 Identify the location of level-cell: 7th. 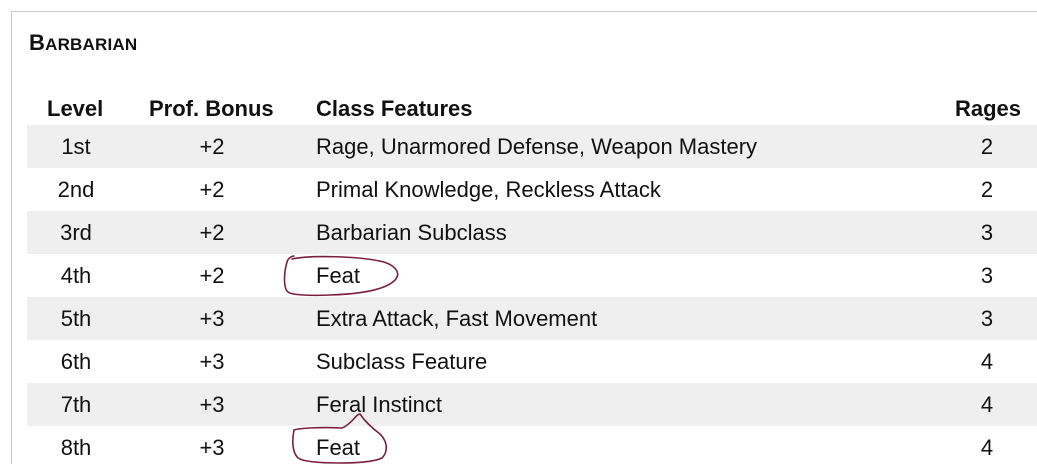
(76, 404).